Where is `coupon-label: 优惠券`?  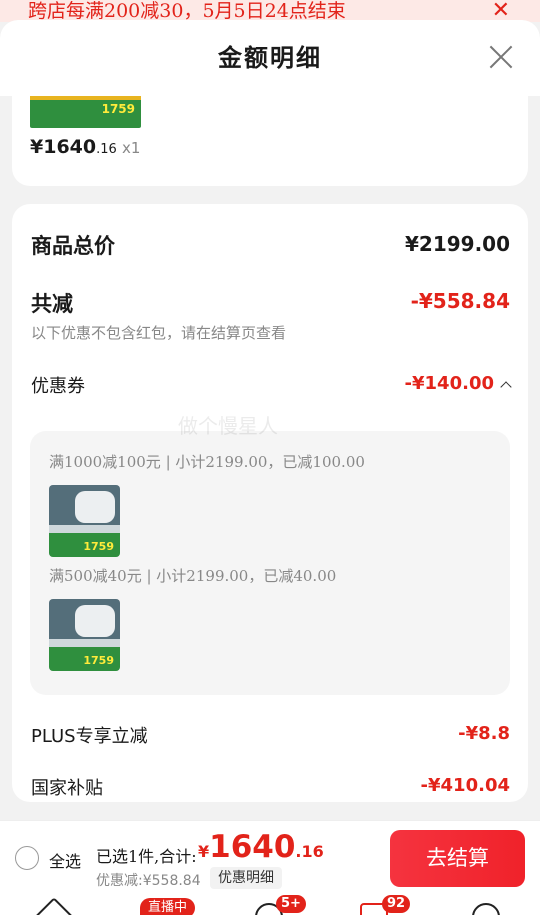
coupon-label: 优惠券 is located at coordinates (58, 386).